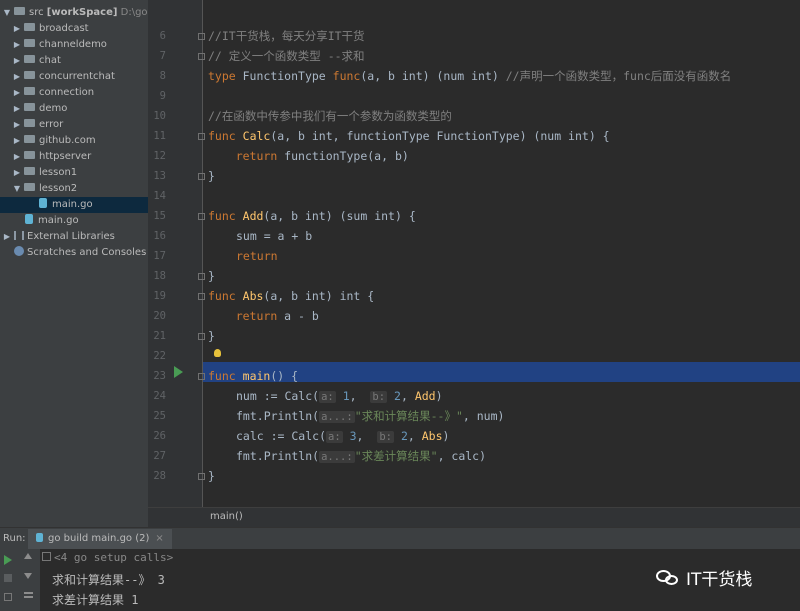  What do you see at coordinates (51, 157) in the screenshot?
I see `tree-item-httpserver: ▶ httpserver` at bounding box center [51, 157].